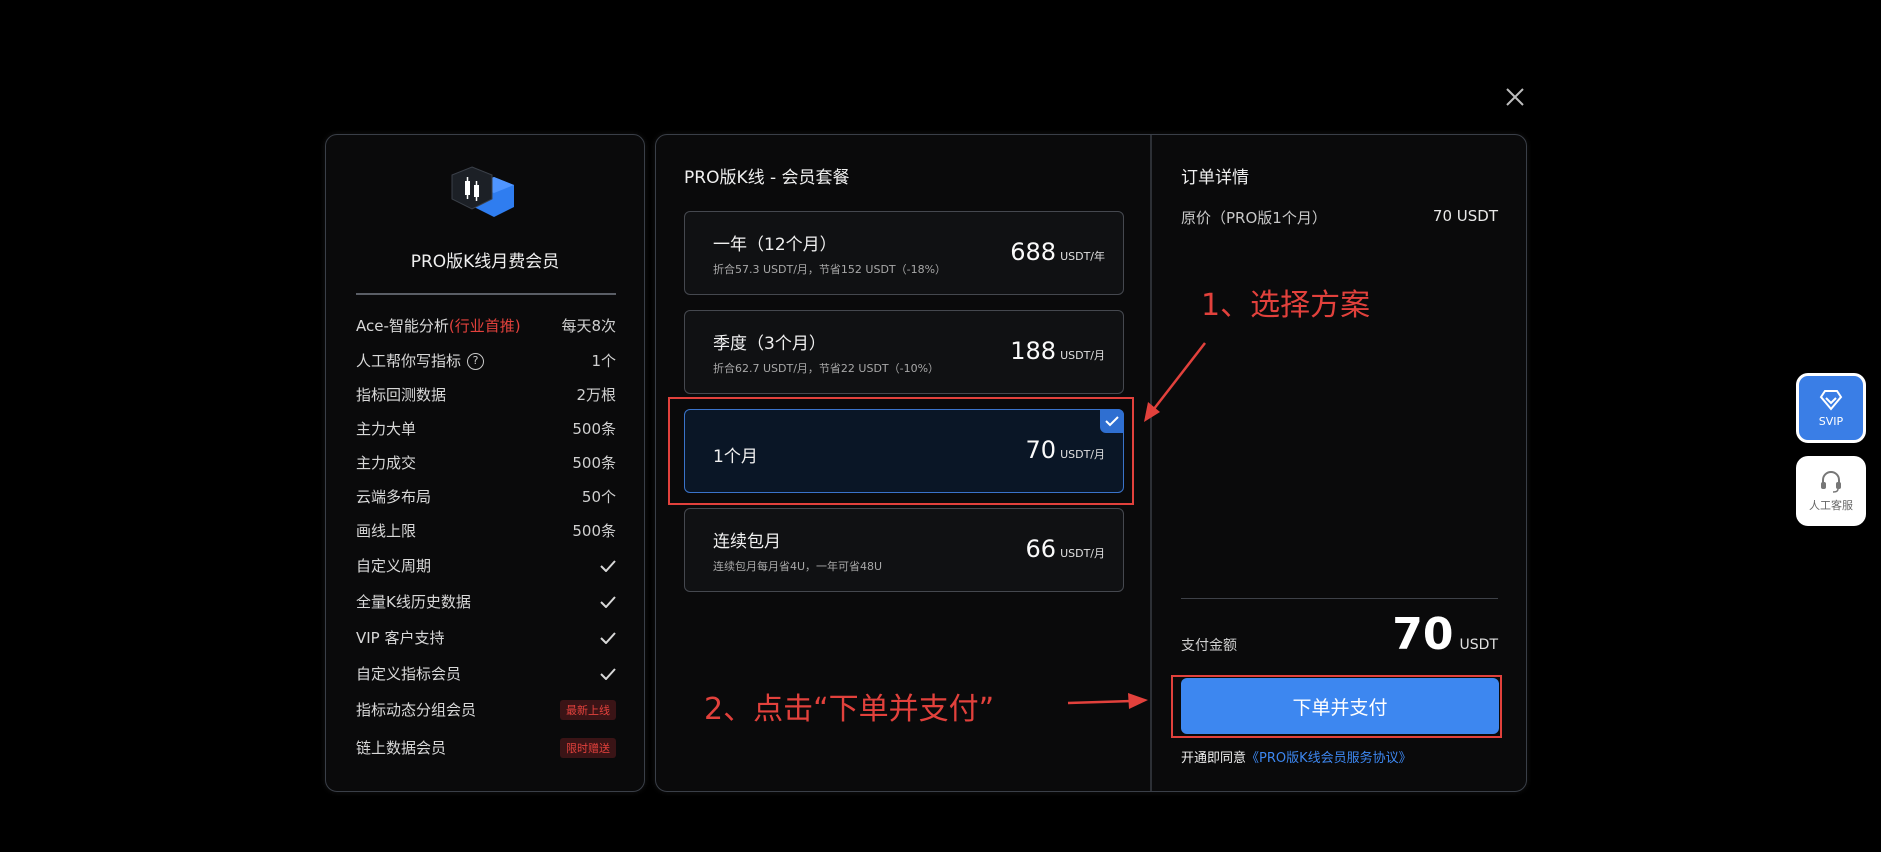 This screenshot has width=1881, height=852. What do you see at coordinates (830, 269) in the screenshot?
I see `plan-desc: 折合57.3 USDT/月，节省152 USDT（-18%）` at bounding box center [830, 269].